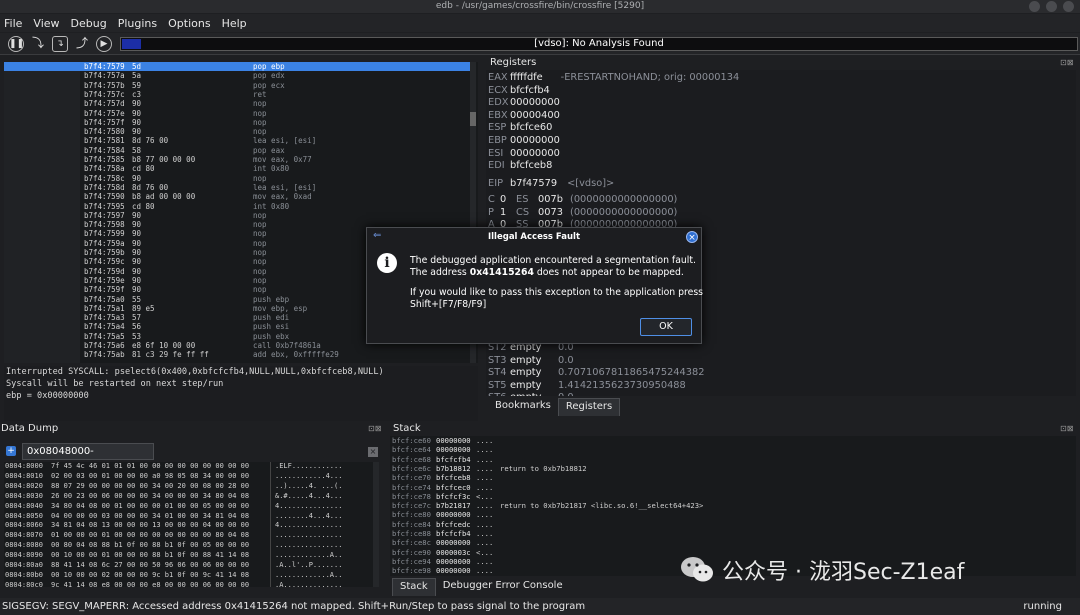  I want to click on tab-stack: Stack, so click(414, 587).